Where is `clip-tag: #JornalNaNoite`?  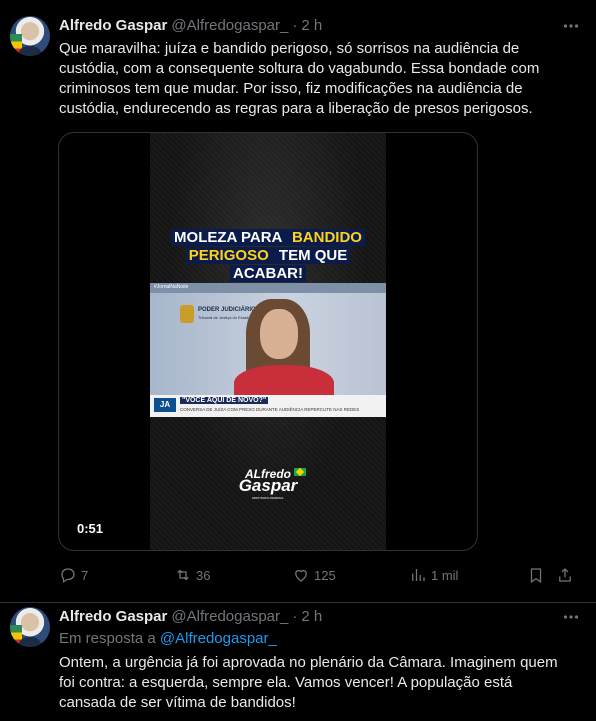 clip-tag: #JornalNaNoite is located at coordinates (171, 287).